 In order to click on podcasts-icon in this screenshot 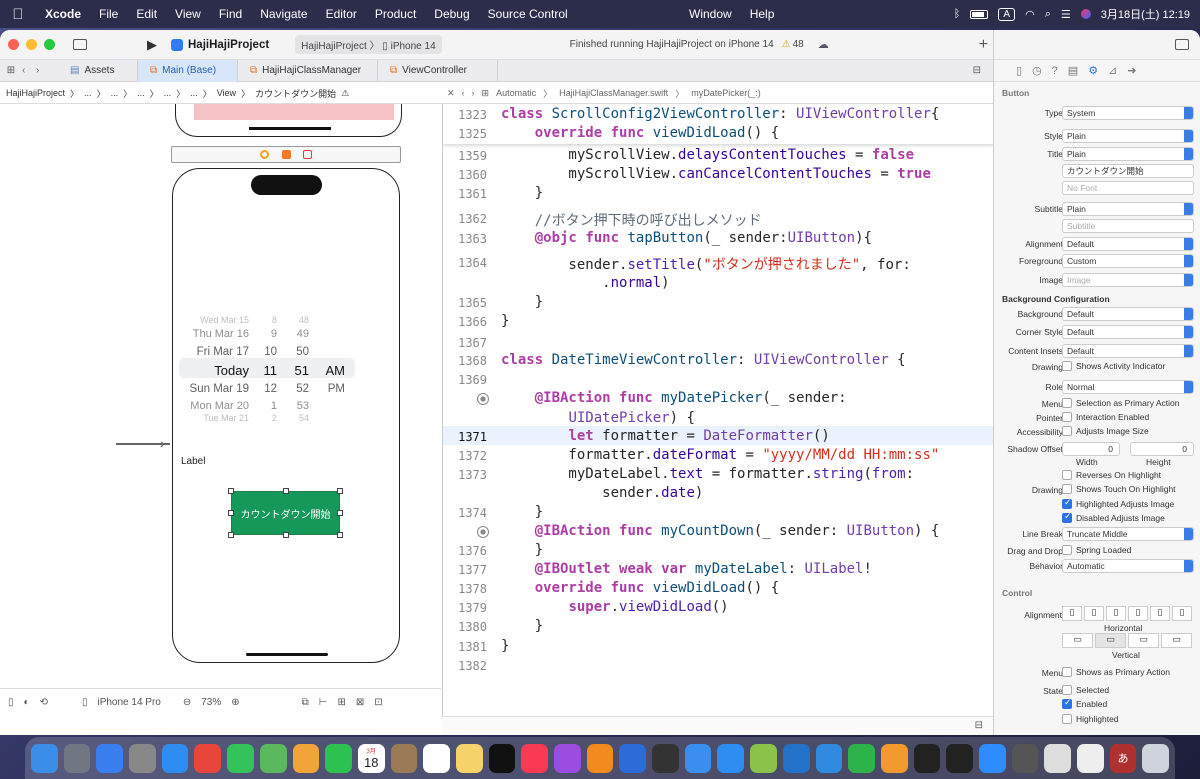, I will do `click(567, 758)`.